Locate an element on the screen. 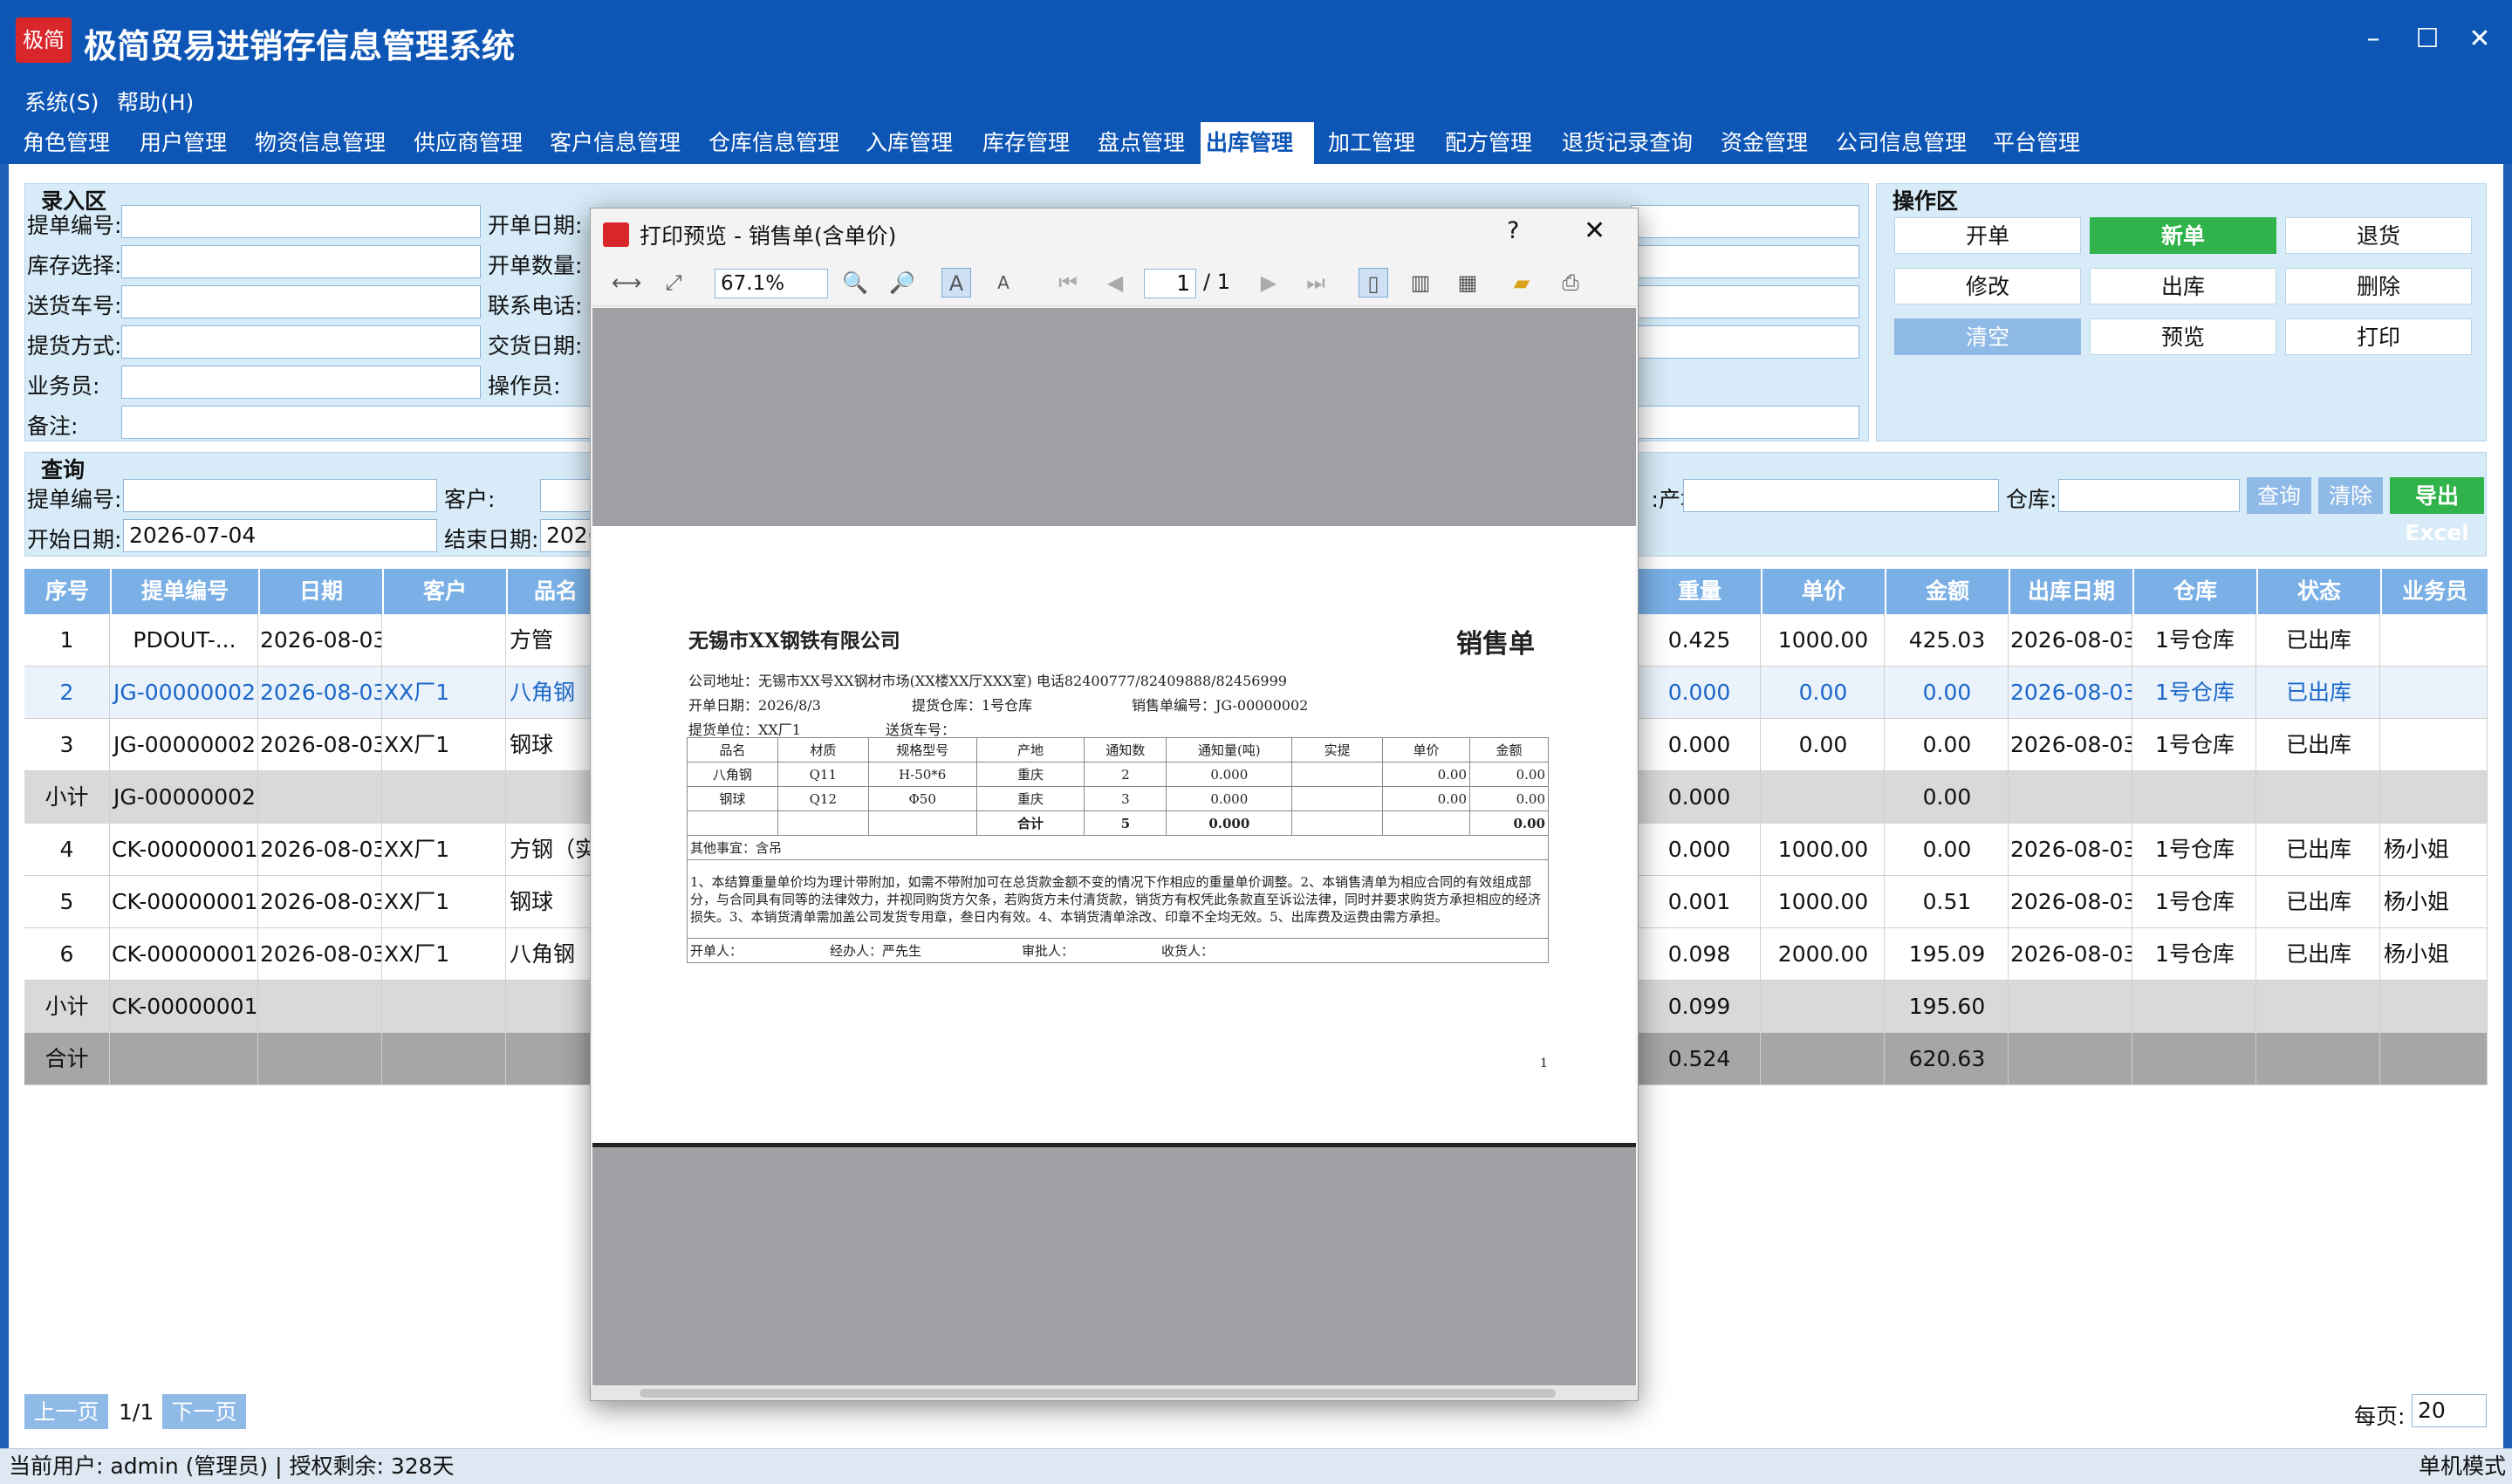  tab-warehouses: 仓库信息管理 is located at coordinates (774, 143).